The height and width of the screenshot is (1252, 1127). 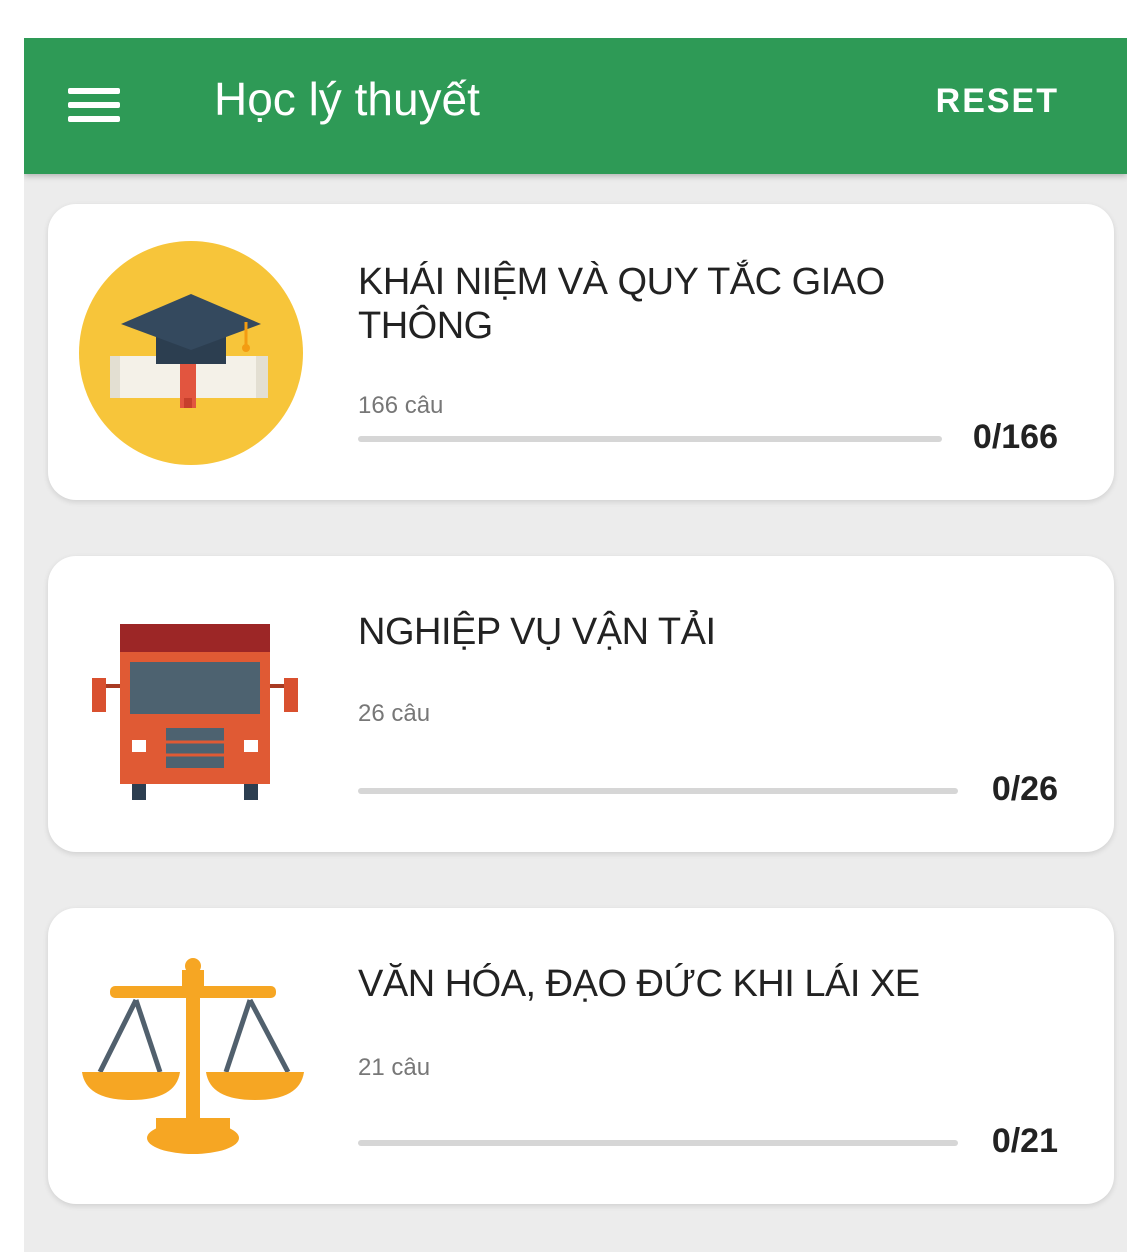 I want to click on topic-title: NGHIỆP VỤ VẬN TẢI, so click(x=537, y=632).